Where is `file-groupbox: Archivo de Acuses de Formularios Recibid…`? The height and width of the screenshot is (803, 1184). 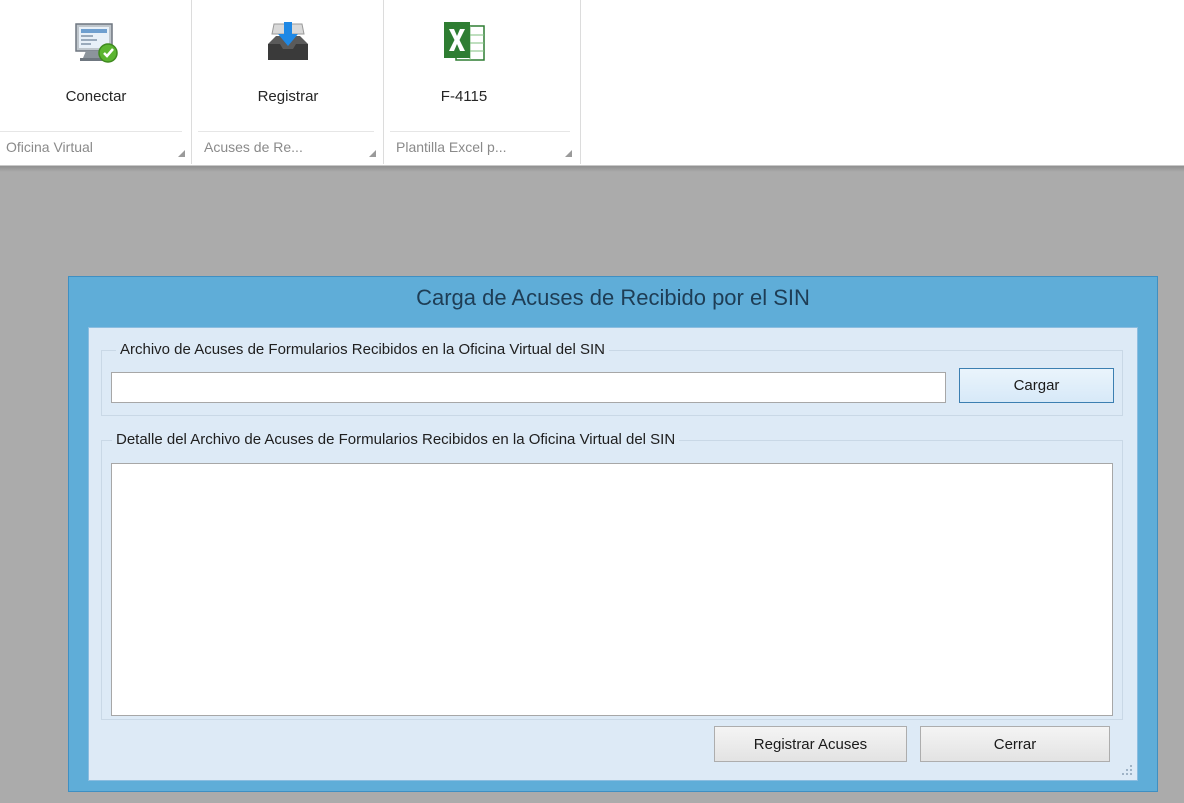
file-groupbox: Archivo de Acuses de Formularios Recibid… is located at coordinates (612, 378).